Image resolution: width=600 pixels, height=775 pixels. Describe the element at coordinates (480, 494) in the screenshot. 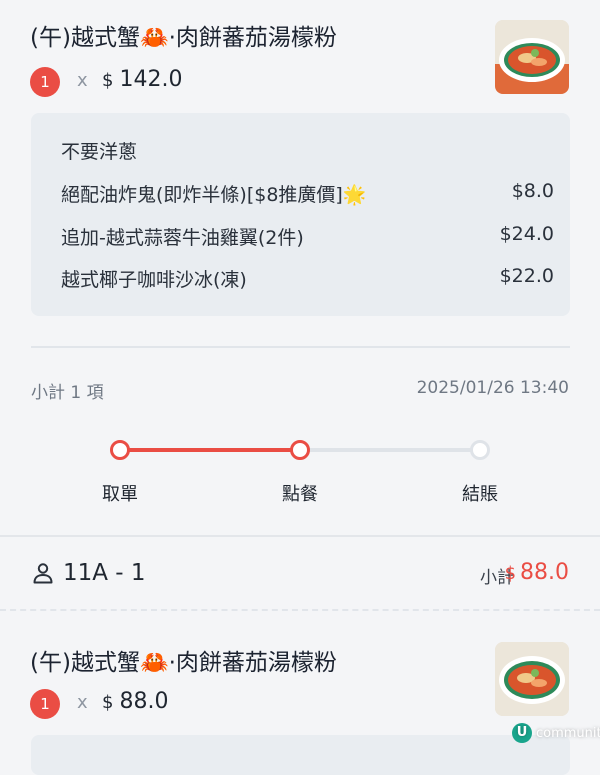

I see `step-label-checkout: 結賬` at that location.